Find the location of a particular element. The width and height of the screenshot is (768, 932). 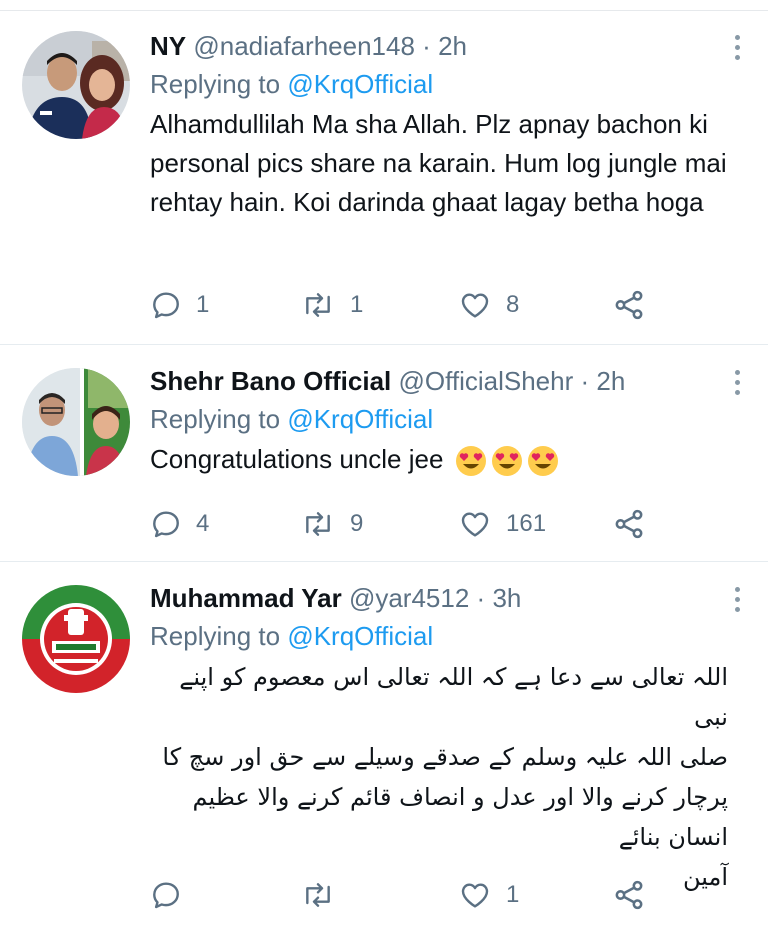

like-button: 8 is located at coordinates (488, 305).